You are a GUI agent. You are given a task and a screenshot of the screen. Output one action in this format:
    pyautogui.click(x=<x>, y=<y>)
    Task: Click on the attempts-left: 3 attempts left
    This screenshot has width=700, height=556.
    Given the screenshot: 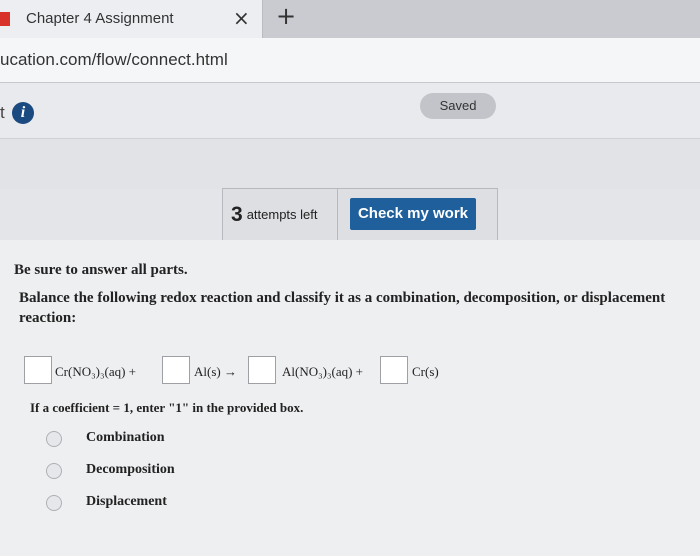 What is the action you would take?
    pyautogui.click(x=274, y=215)
    